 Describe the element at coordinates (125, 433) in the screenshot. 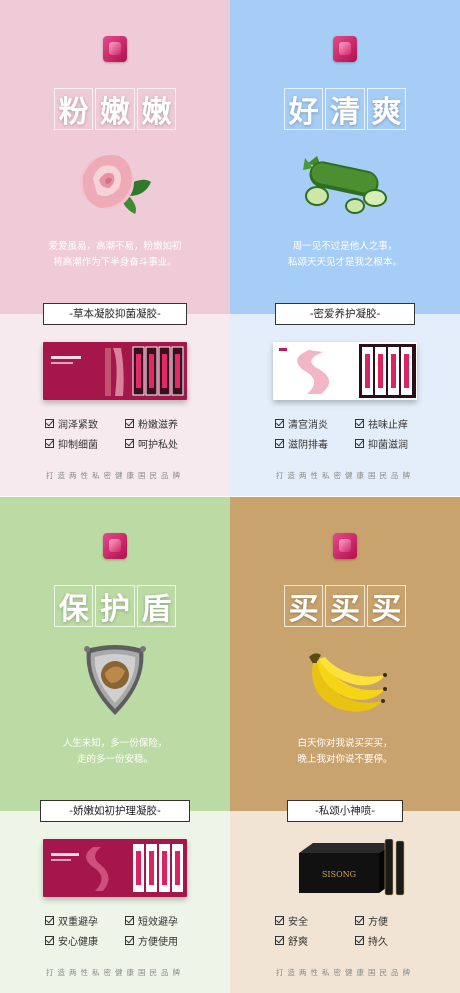

I see `feature-list: 润泽紧致 粉嫩滋养 抑制细菌 呵护私处` at that location.